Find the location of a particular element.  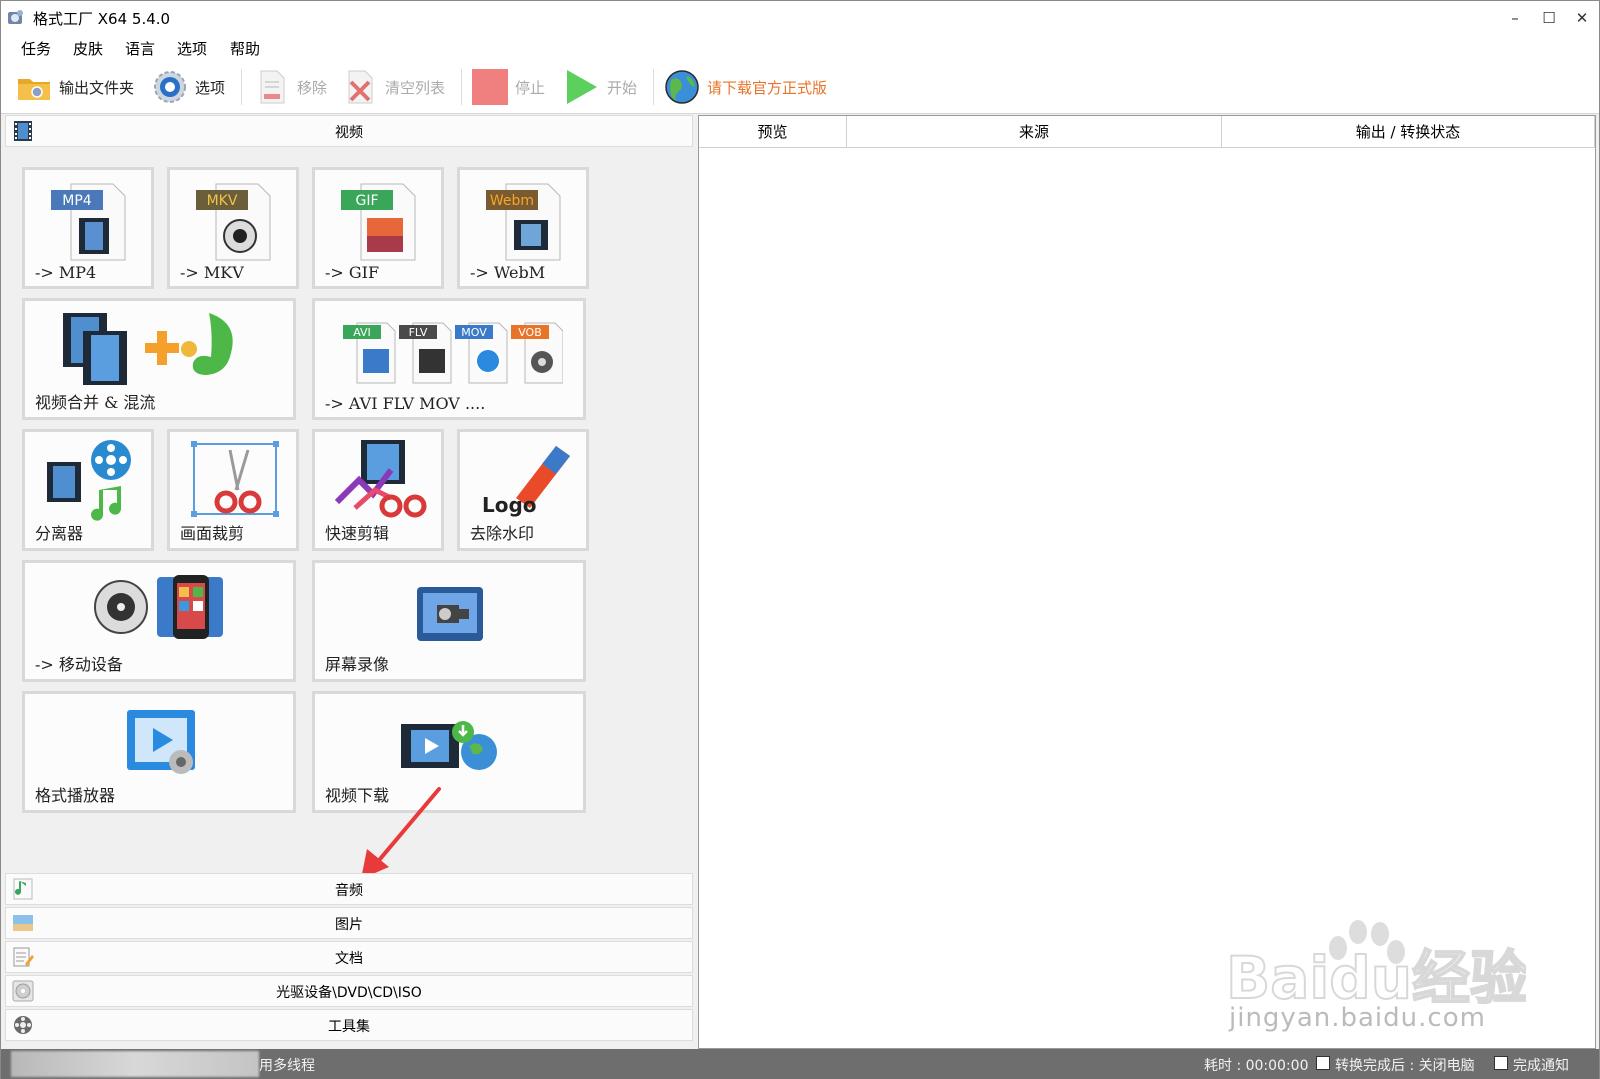

merge-mux-label: 视频合并 & 混流 is located at coordinates (95, 402).